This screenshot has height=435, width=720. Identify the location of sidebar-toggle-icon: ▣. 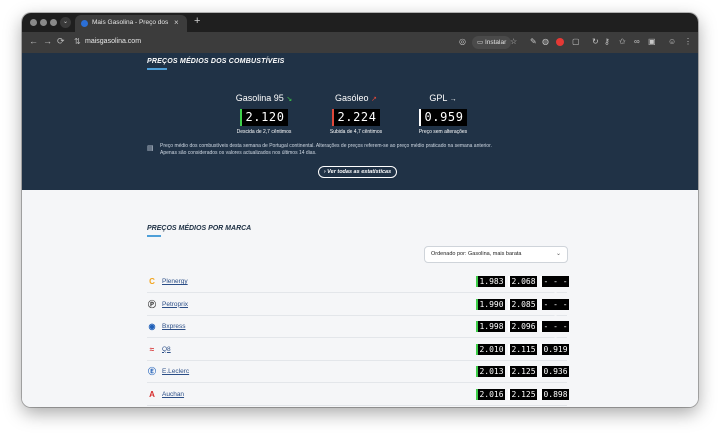
(652, 41).